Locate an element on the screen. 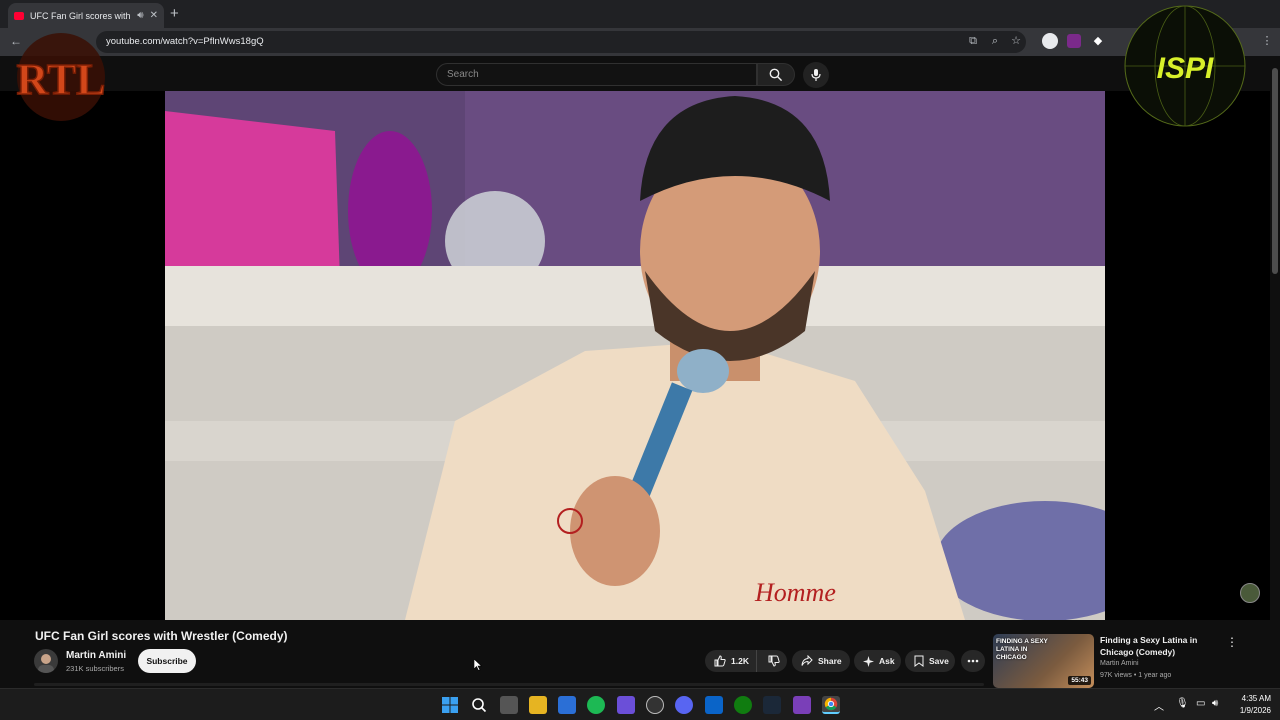  app-green-icon is located at coordinates (596, 705).